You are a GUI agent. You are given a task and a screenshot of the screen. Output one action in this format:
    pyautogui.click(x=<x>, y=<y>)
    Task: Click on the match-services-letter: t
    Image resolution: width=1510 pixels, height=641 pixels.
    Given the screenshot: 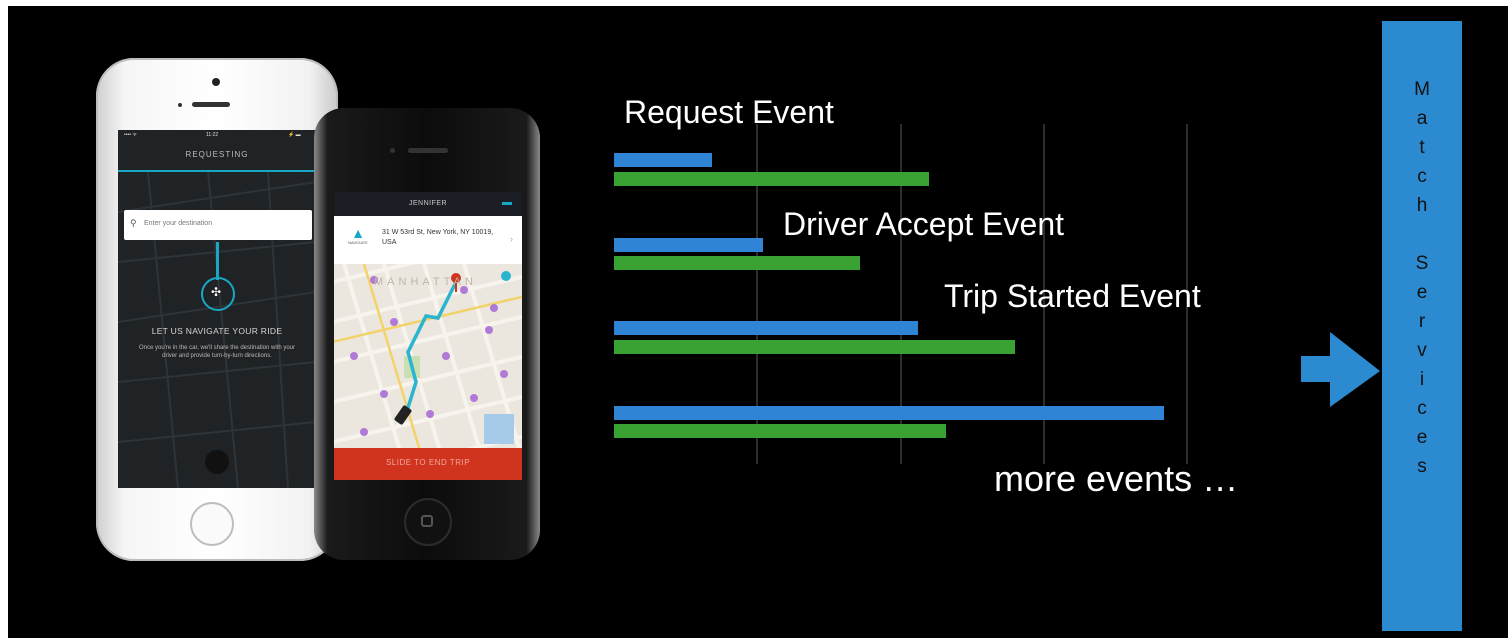 What is the action you would take?
    pyautogui.click(x=1422, y=147)
    